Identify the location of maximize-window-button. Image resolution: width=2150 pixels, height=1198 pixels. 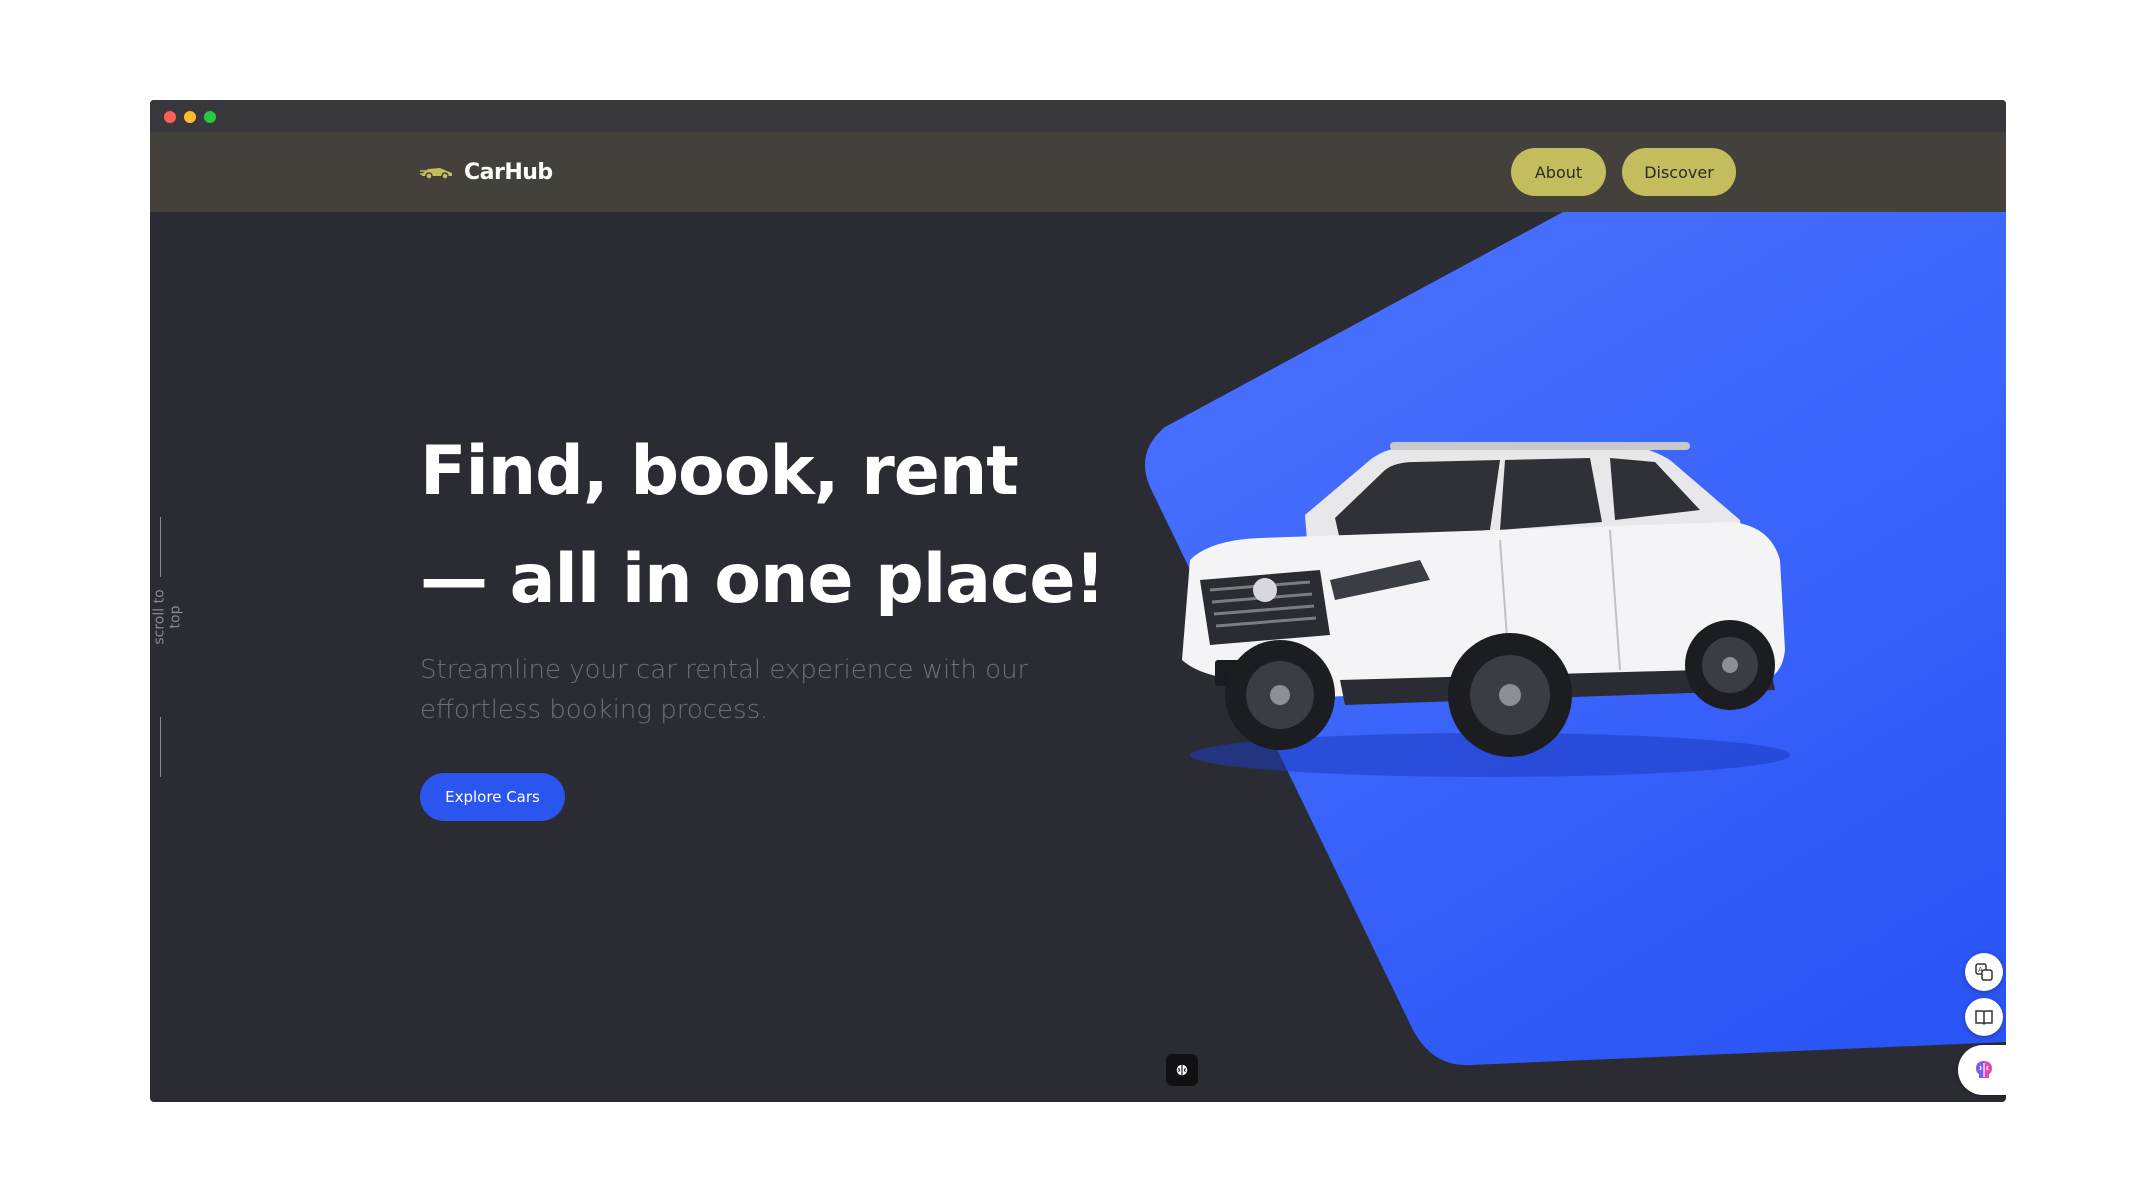
(210, 117).